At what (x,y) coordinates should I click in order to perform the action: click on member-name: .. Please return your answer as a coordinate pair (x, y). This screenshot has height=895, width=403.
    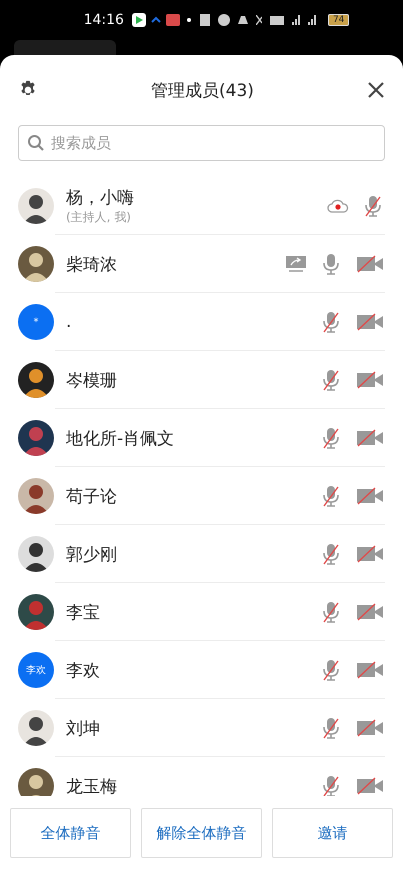
    Looking at the image, I should click on (69, 322).